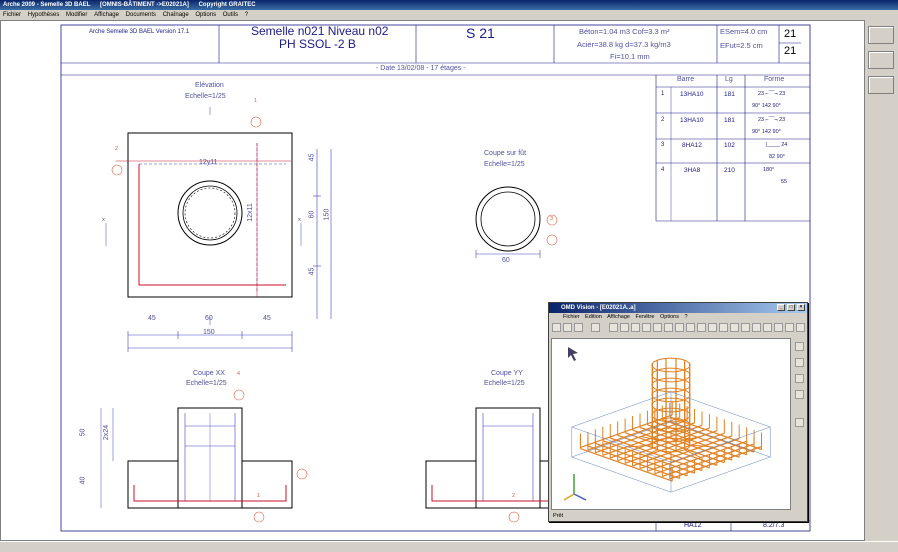 The width and height of the screenshot is (898, 552). Describe the element at coordinates (881, 35) in the screenshot. I see `foundation-tool-1-button` at that location.